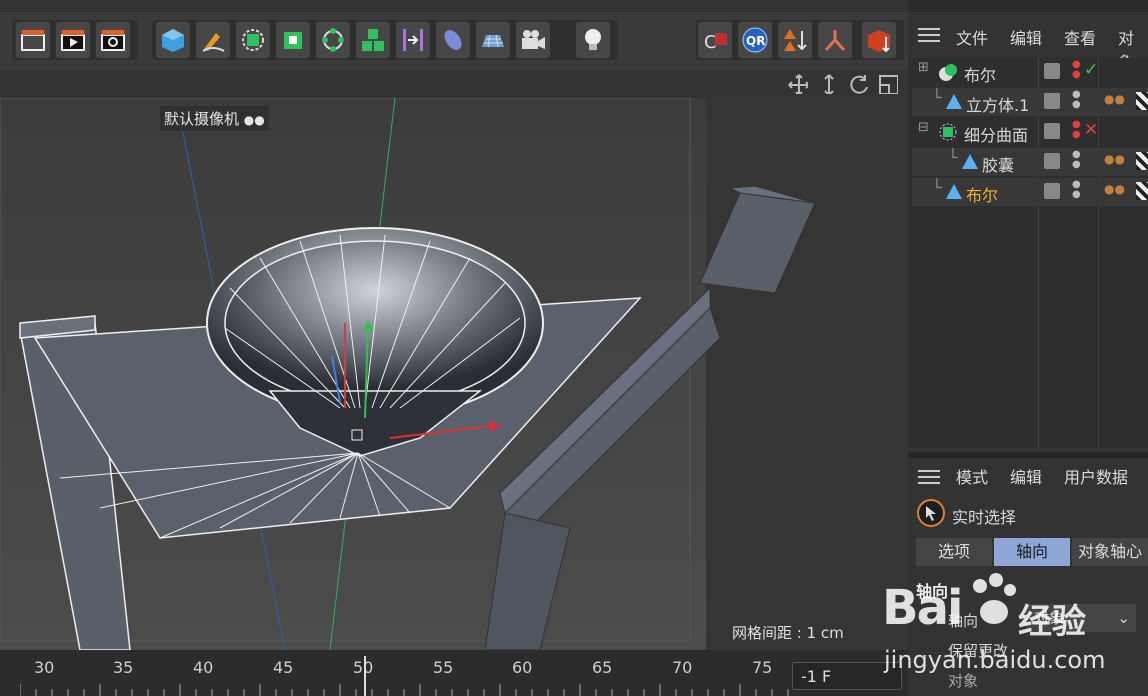 This screenshot has height=696, width=1148. What do you see at coordinates (923, 67) in the screenshot?
I see `expand-icon: ⊞` at bounding box center [923, 67].